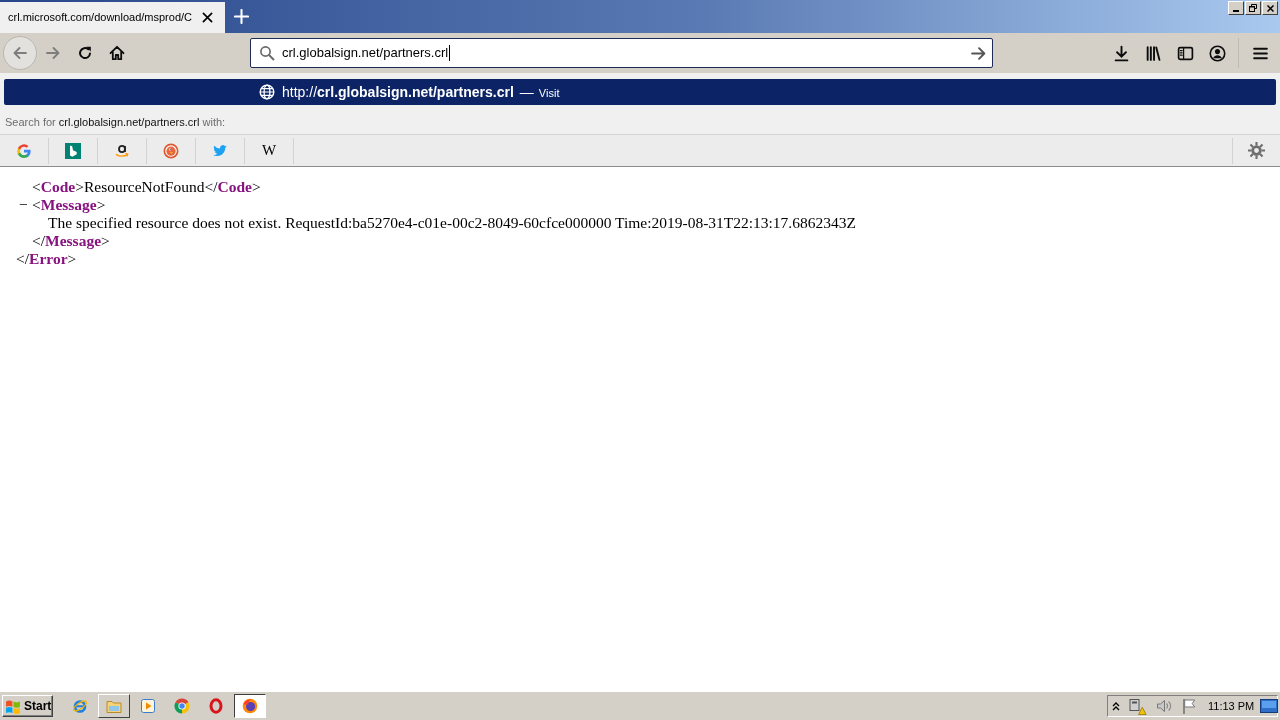 This screenshot has height=720, width=1280. I want to click on xml-line: <Code>ResourceNotFound</Code>, so click(146, 187).